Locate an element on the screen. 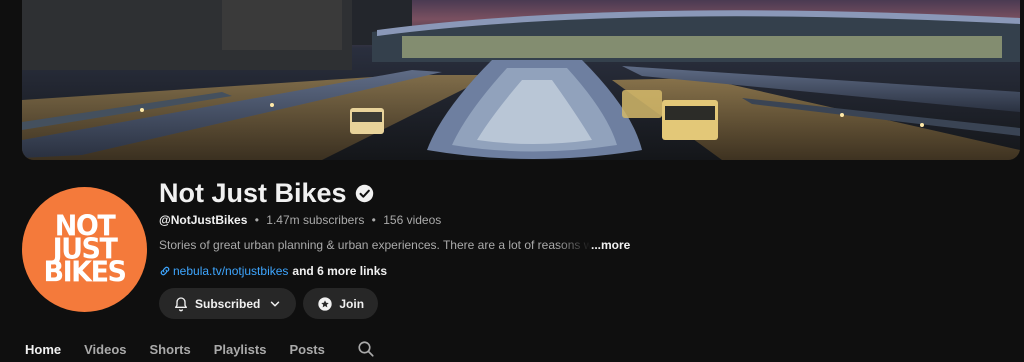 Image resolution: width=1024 pixels, height=362 pixels. channel-title-row: Not Just Bikes is located at coordinates (266, 193).